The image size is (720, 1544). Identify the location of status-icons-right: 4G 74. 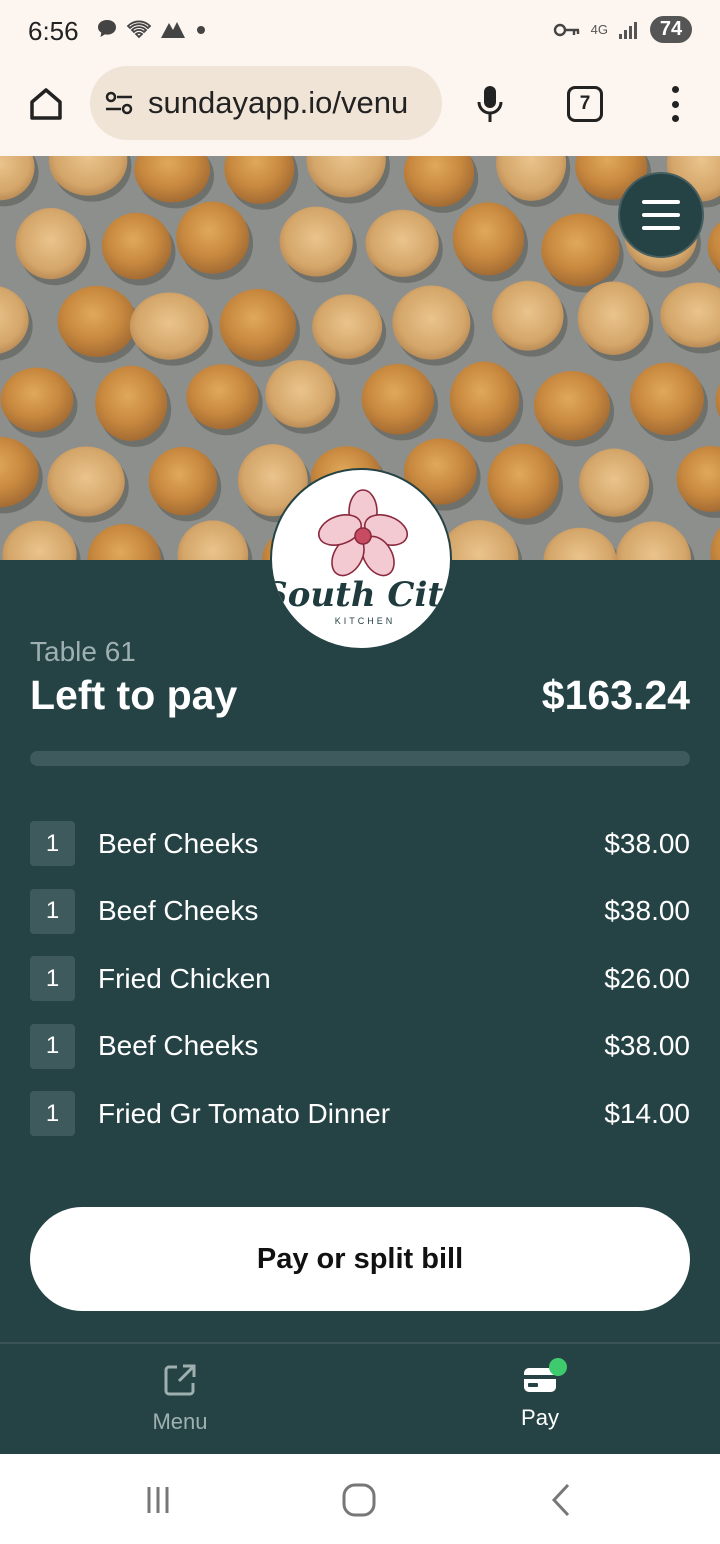
(622, 29).